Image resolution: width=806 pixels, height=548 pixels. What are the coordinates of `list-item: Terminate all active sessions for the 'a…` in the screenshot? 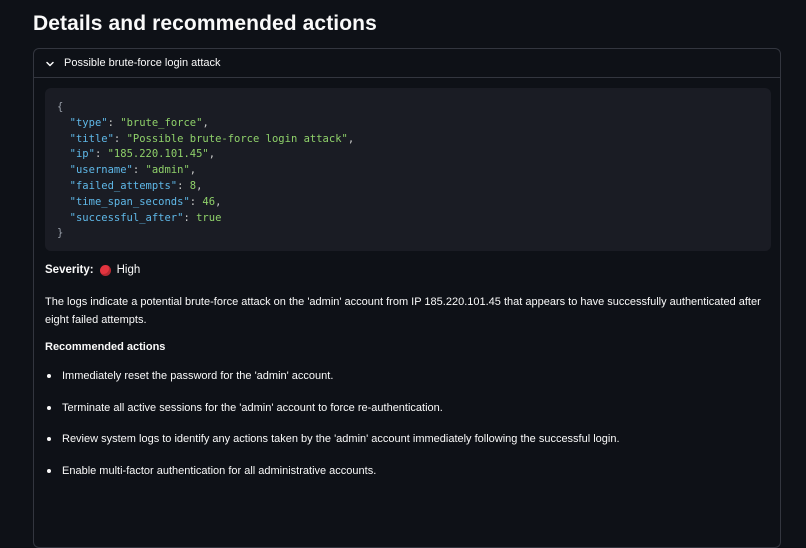 It's located at (332, 417).